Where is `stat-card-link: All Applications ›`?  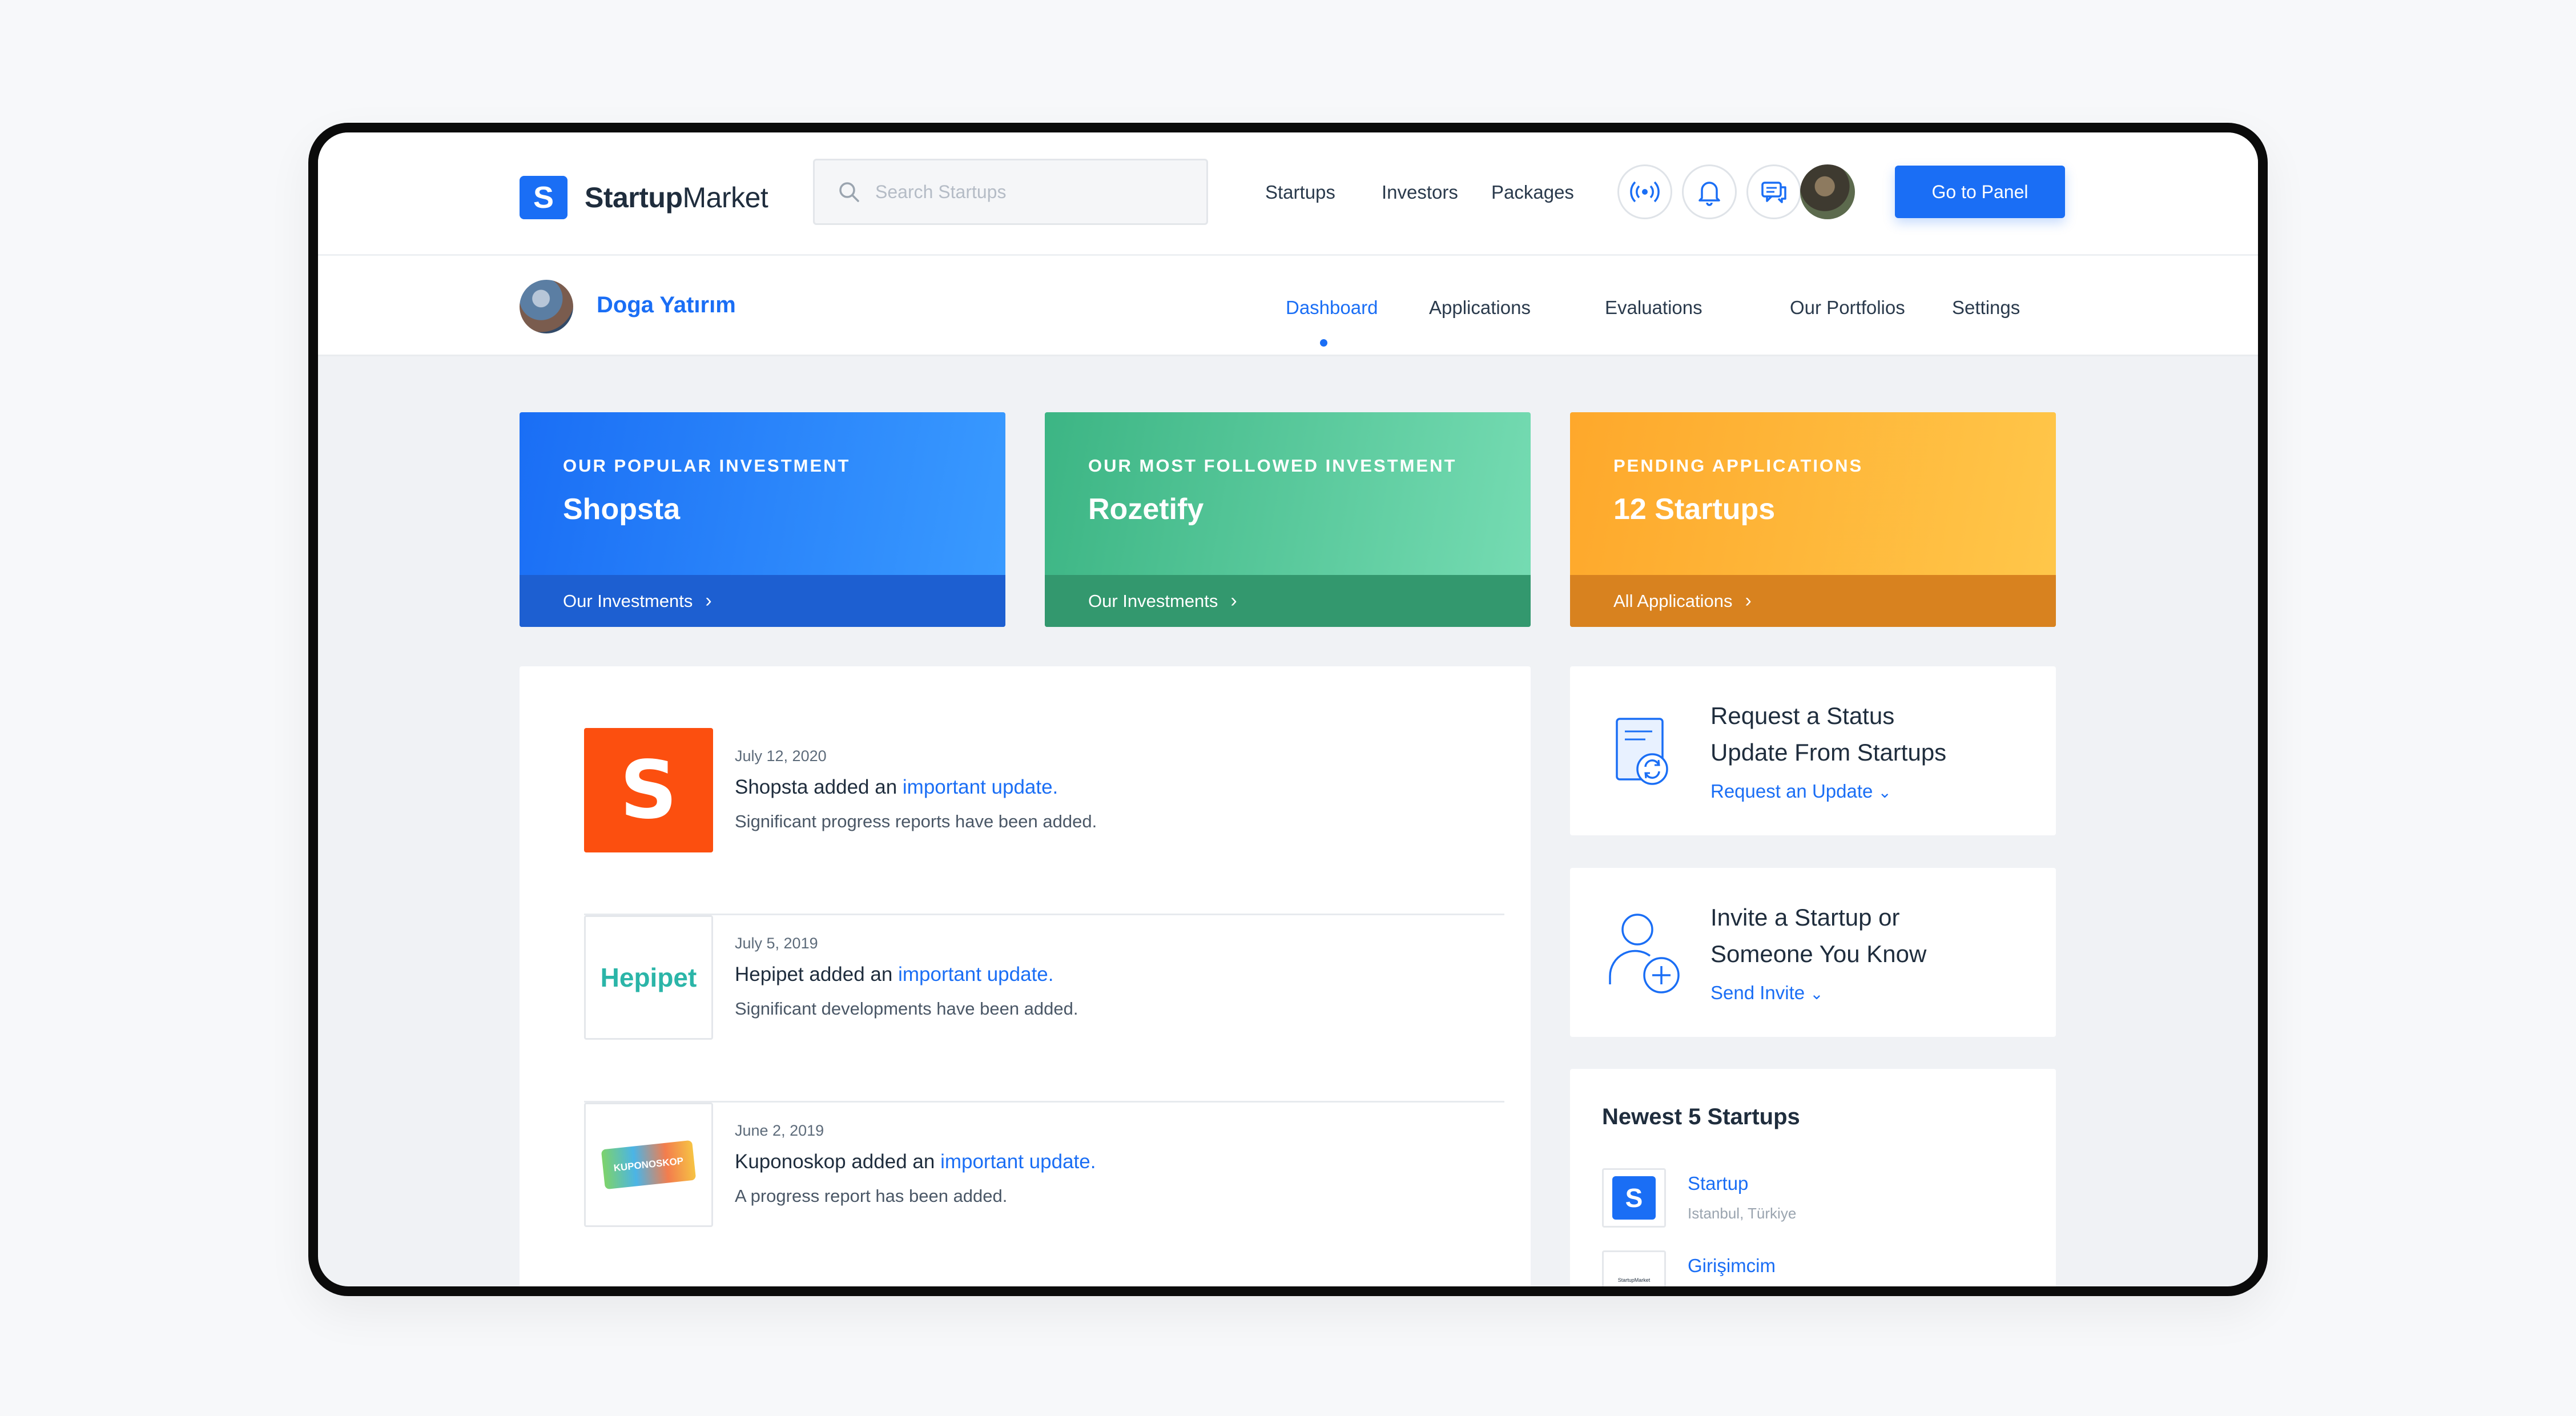
stat-card-link: All Applications › is located at coordinates (1813, 601).